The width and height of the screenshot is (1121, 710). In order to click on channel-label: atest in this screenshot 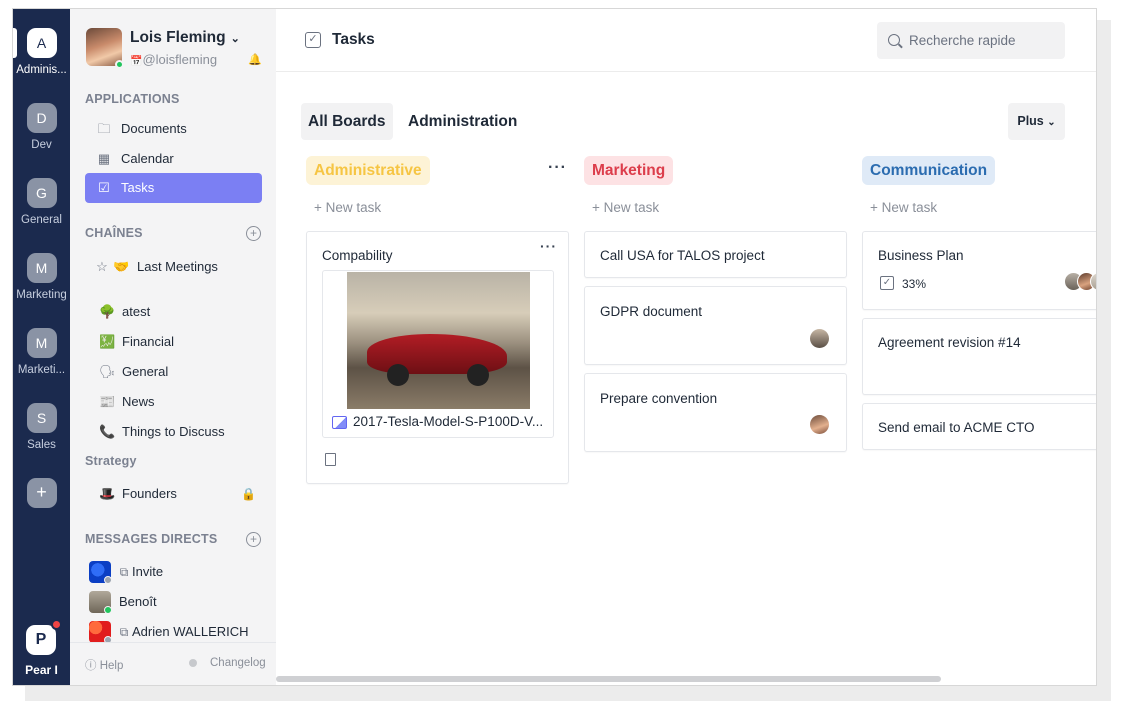, I will do `click(136, 311)`.